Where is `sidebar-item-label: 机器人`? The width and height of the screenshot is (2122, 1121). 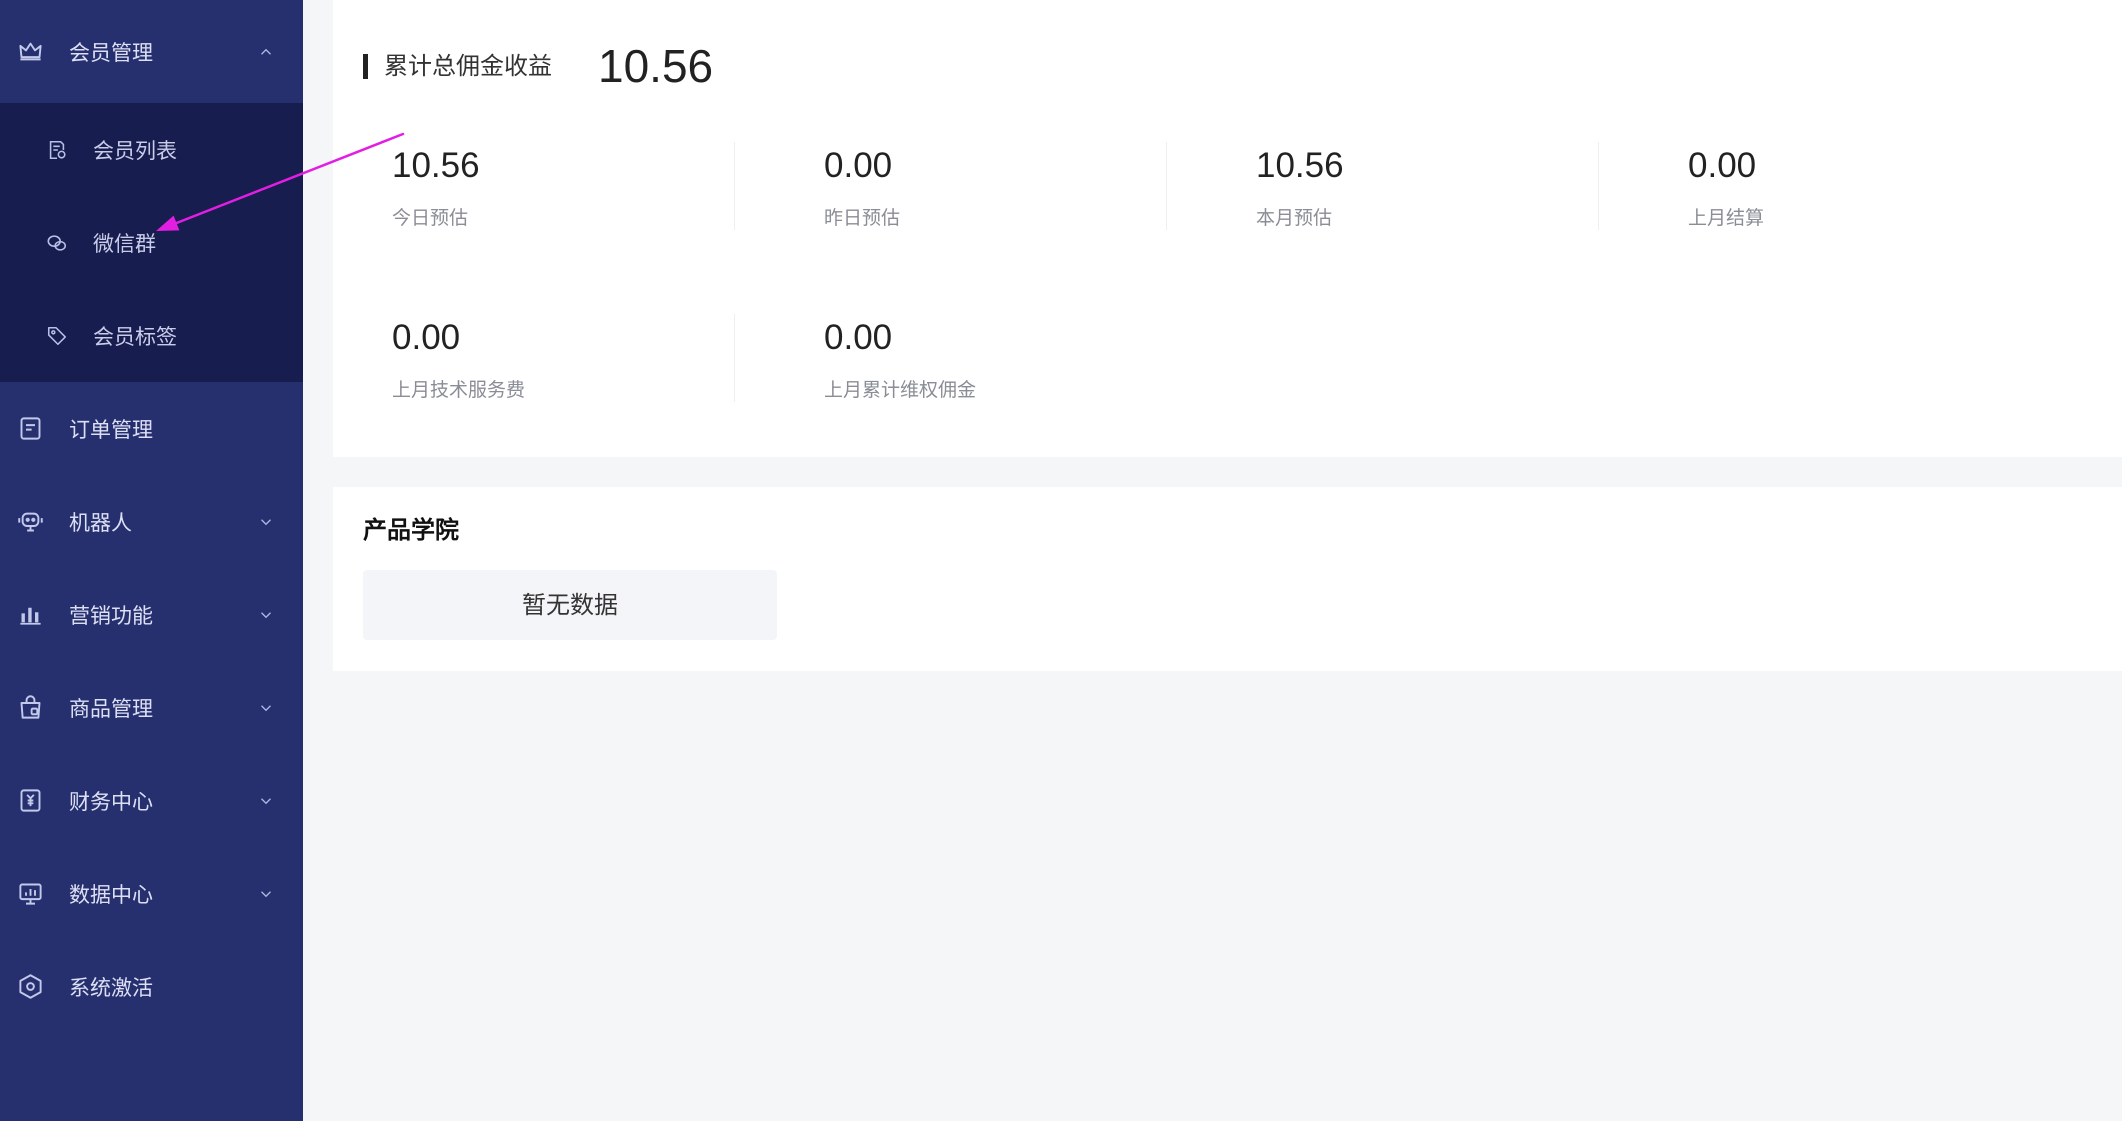
sidebar-item-label: 机器人 is located at coordinates (100, 522).